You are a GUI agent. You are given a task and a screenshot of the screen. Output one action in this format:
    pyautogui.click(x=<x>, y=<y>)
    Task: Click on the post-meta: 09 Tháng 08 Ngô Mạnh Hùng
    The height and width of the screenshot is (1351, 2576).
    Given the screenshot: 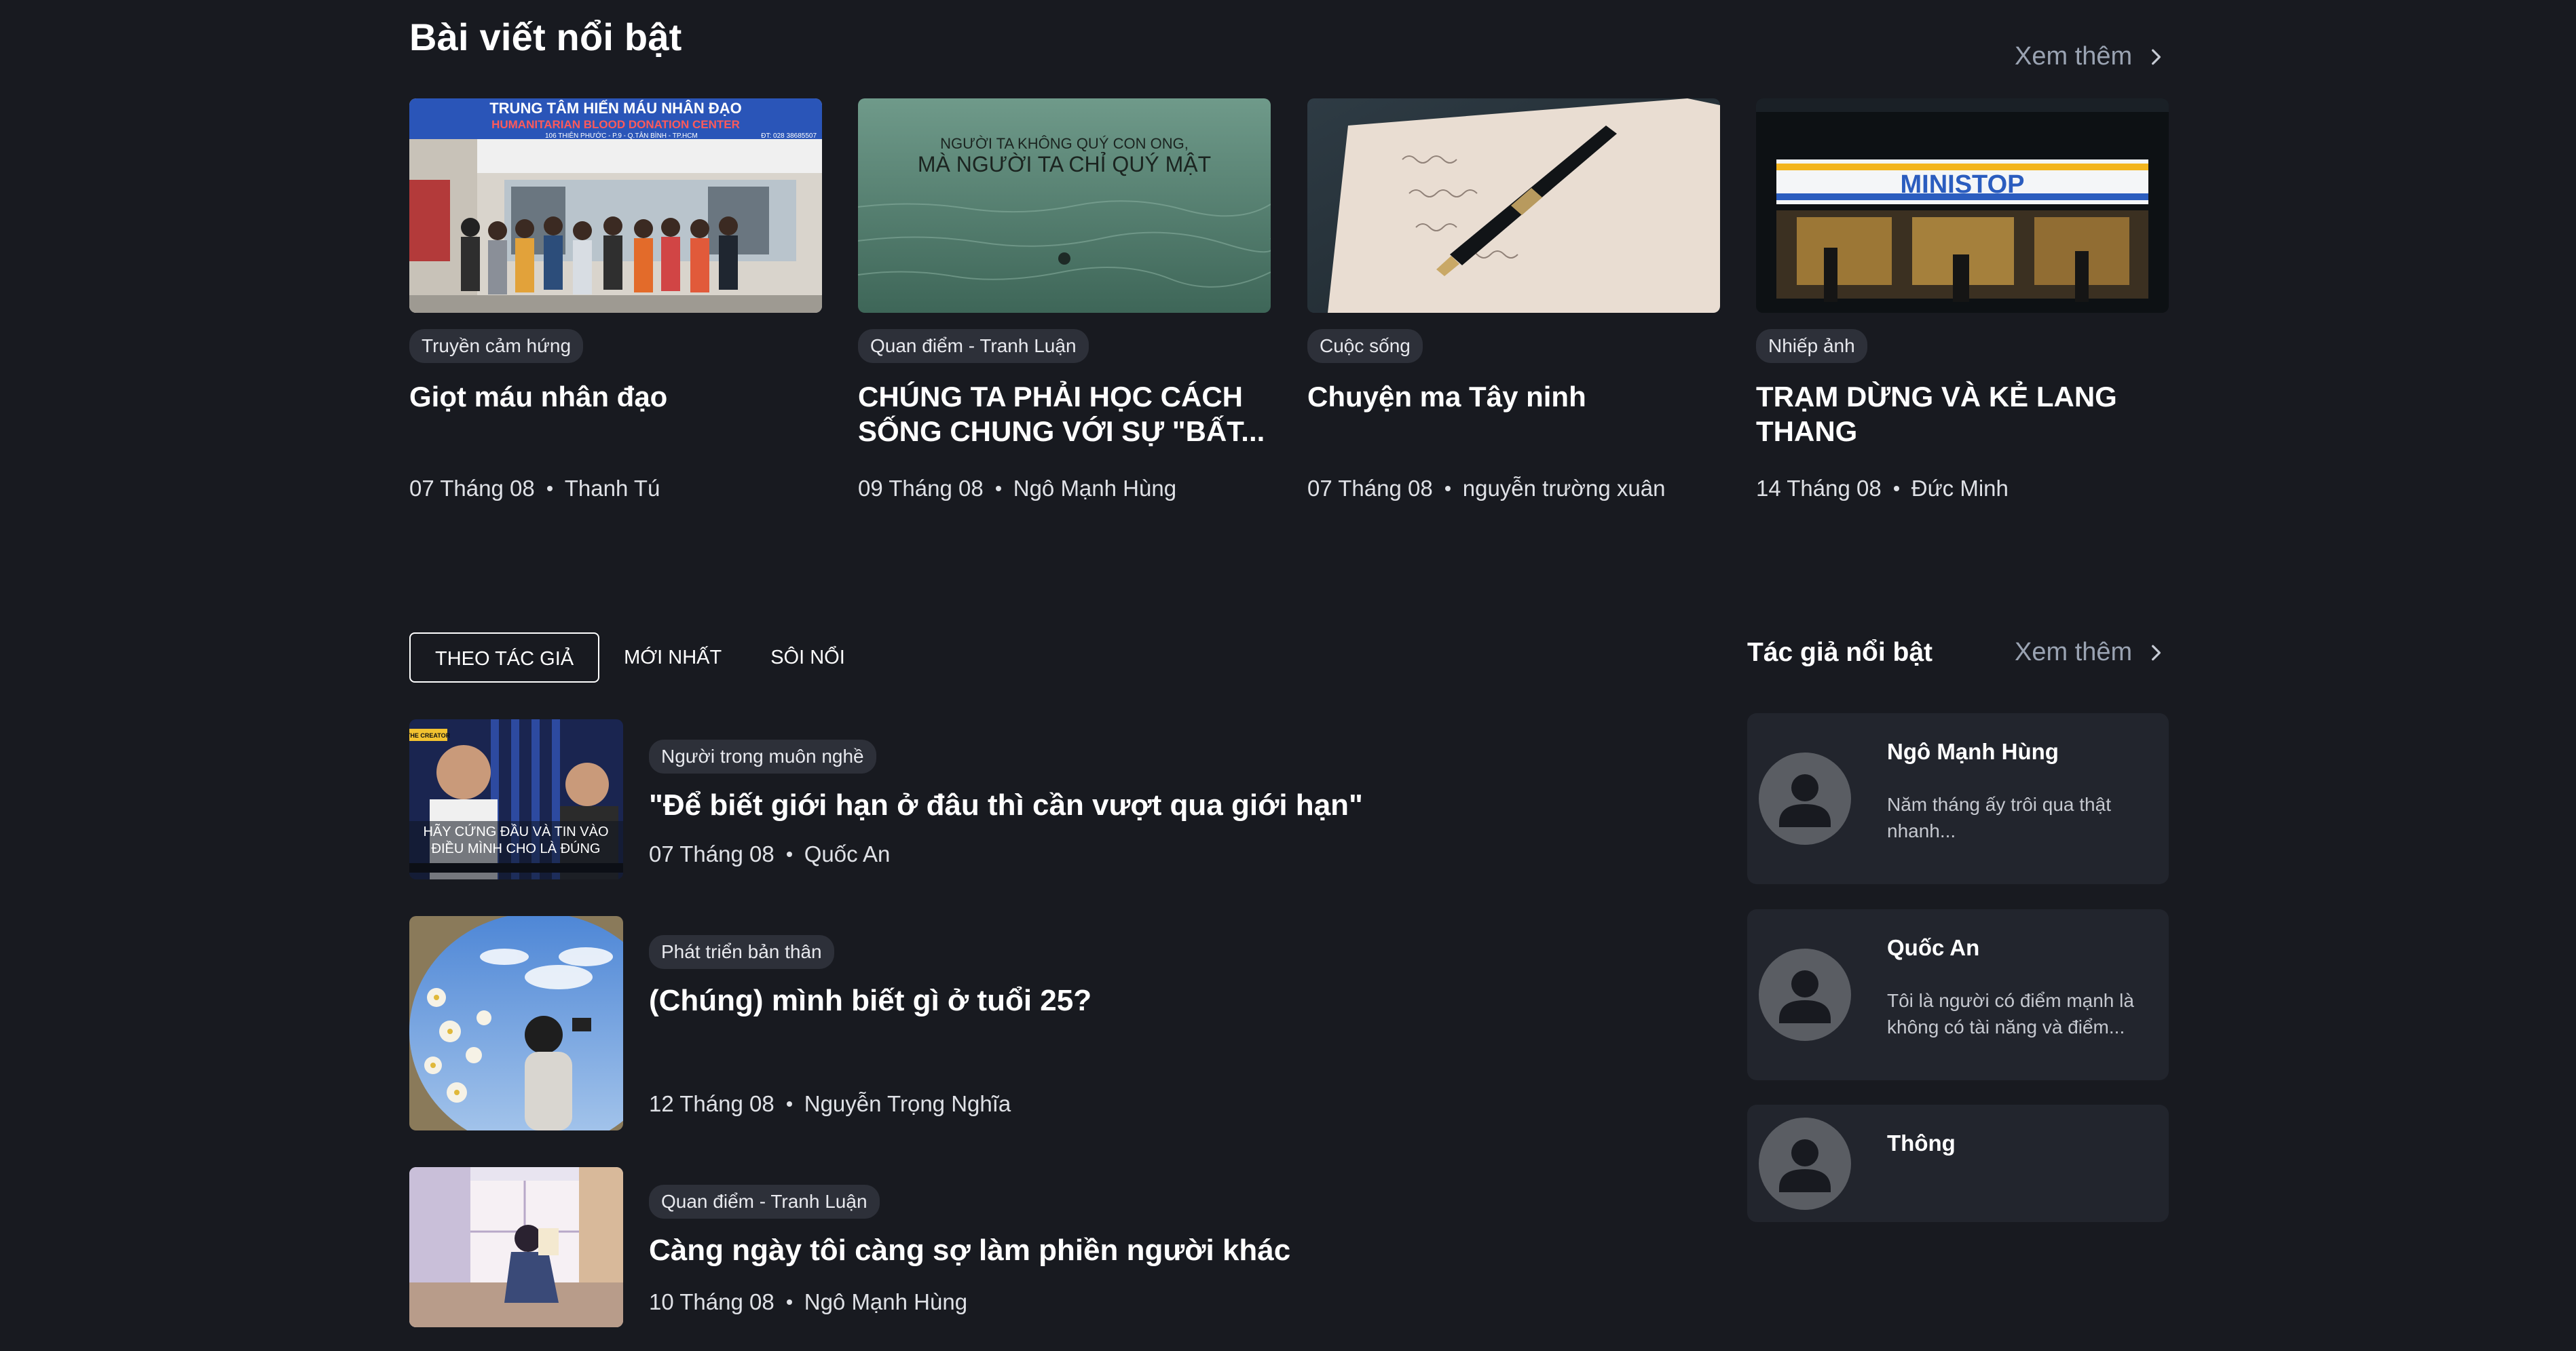 What is the action you would take?
    pyautogui.click(x=1065, y=488)
    